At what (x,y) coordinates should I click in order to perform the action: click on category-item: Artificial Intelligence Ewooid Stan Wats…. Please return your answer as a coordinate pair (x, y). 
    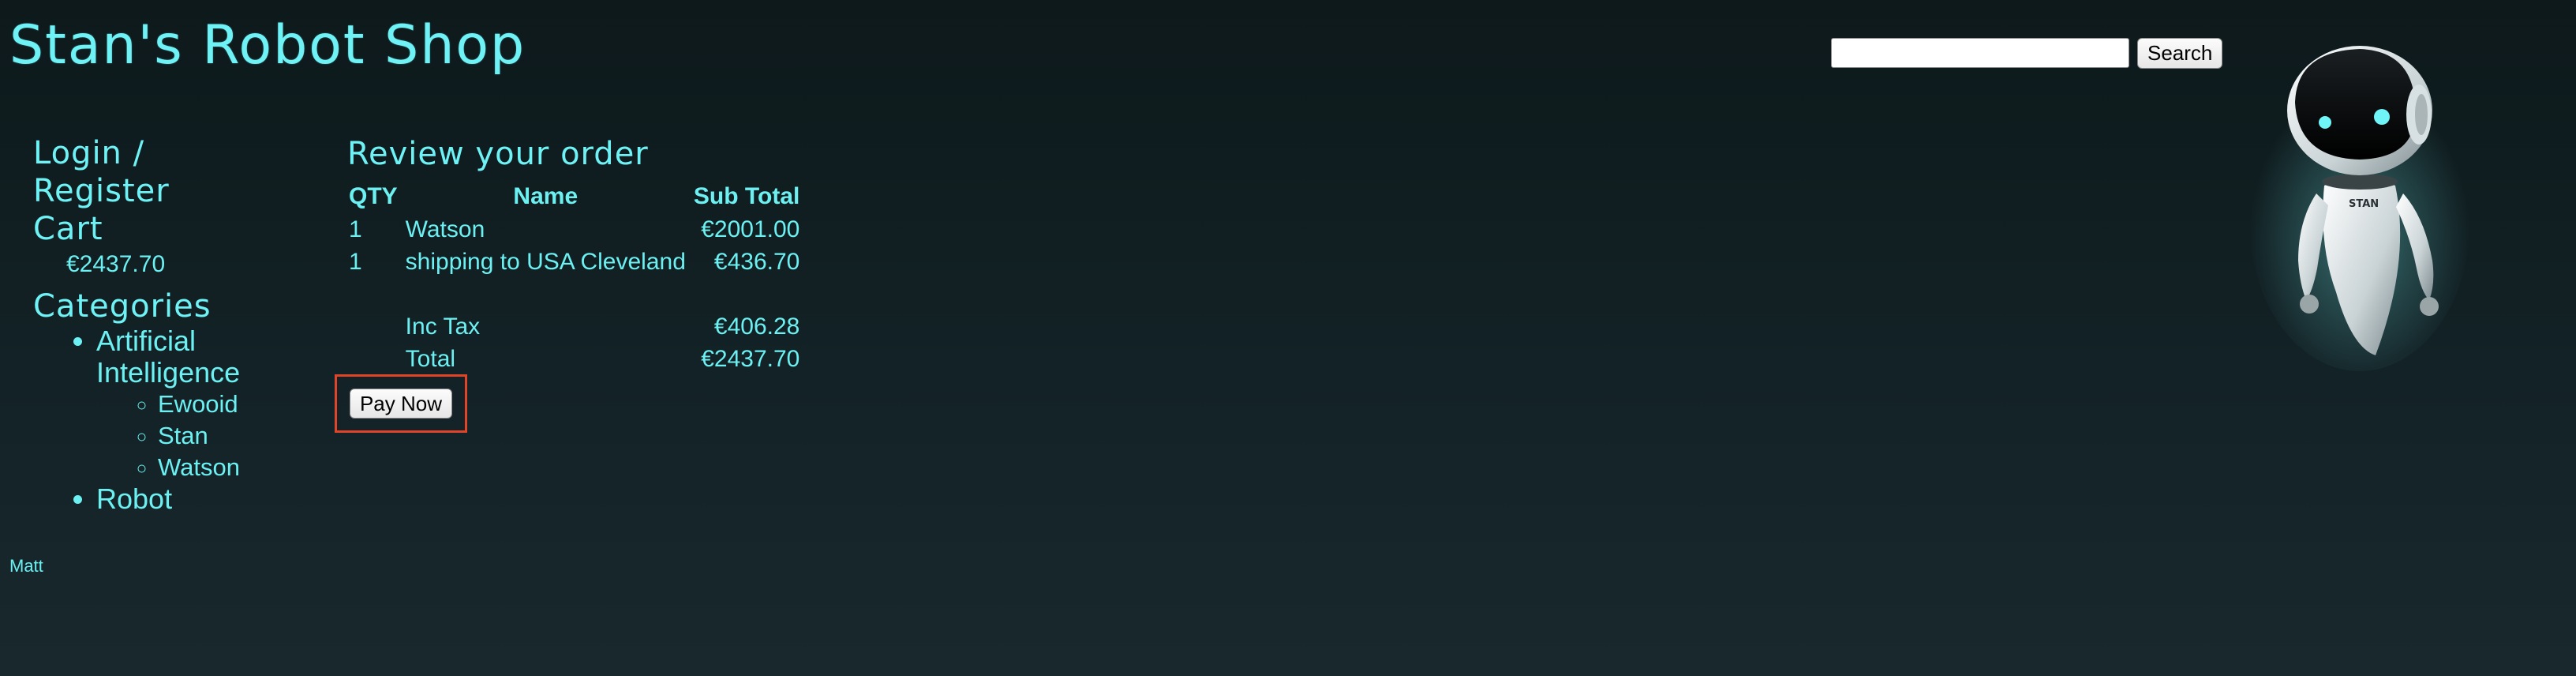
    Looking at the image, I should click on (183, 404).